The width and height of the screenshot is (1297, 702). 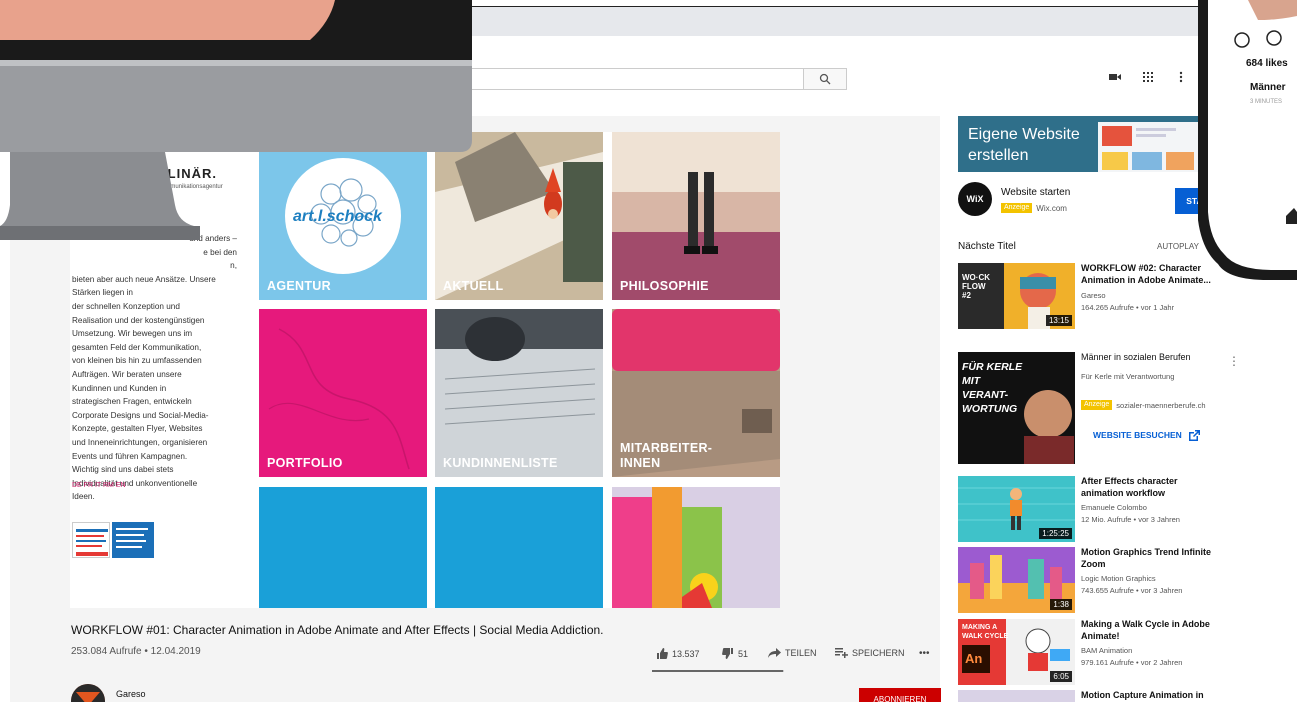 What do you see at coordinates (1130, 519) in the screenshot?
I see `video-meta: 12 Mio. Aufrufe • vor 3 Jahren` at bounding box center [1130, 519].